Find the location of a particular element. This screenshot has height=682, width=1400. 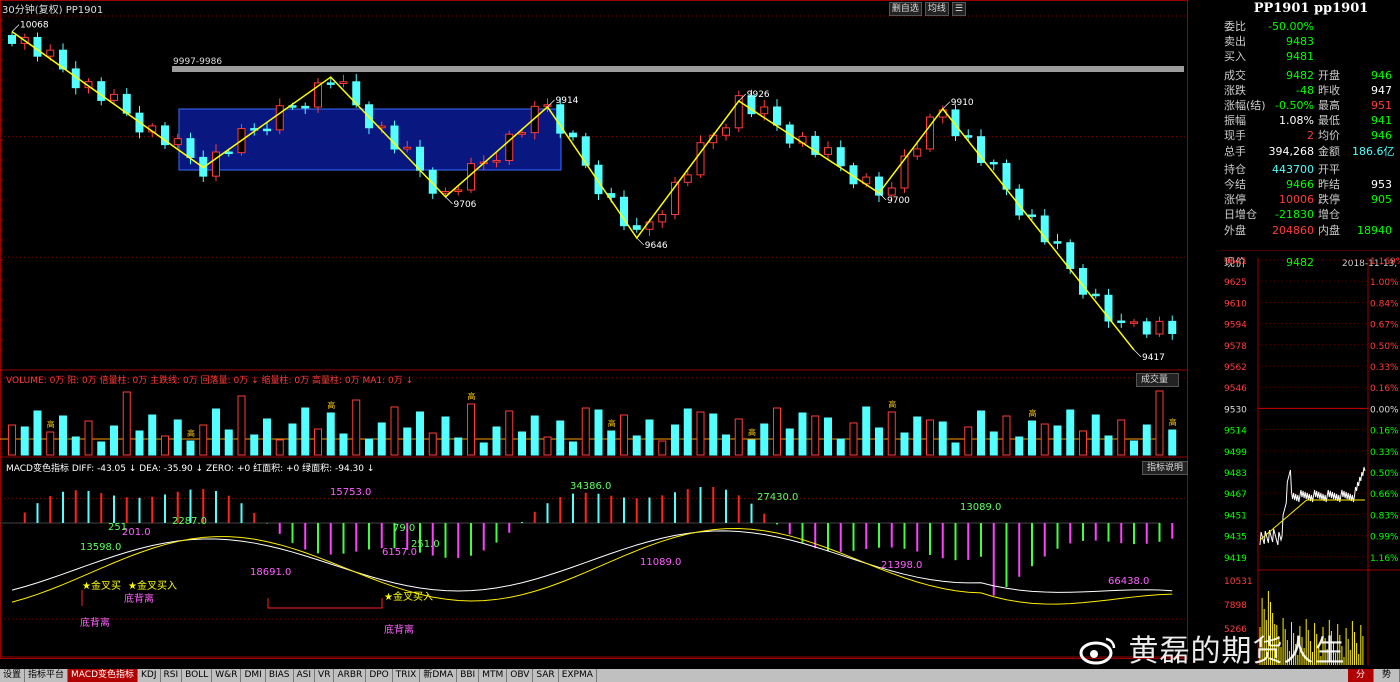

mini-pct-tick: 0.84% is located at coordinates (1384, 304).